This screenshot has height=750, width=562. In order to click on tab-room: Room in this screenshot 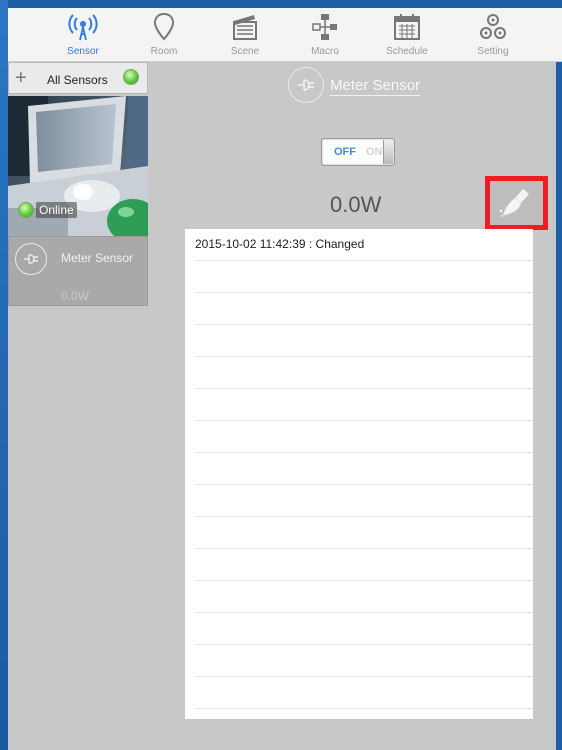, I will do `click(164, 35)`.